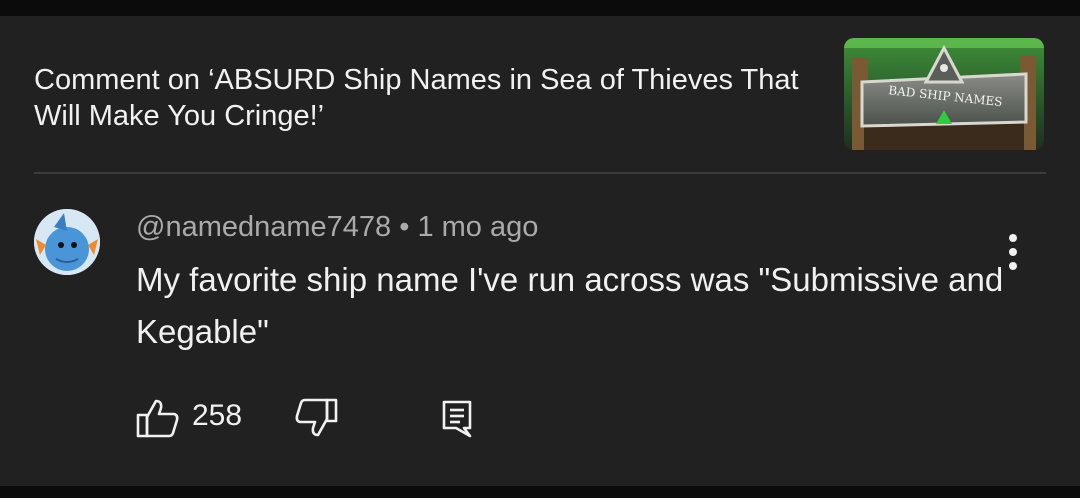 This screenshot has width=1080, height=498. What do you see at coordinates (217, 415) in the screenshot?
I see `like-count: 258` at bounding box center [217, 415].